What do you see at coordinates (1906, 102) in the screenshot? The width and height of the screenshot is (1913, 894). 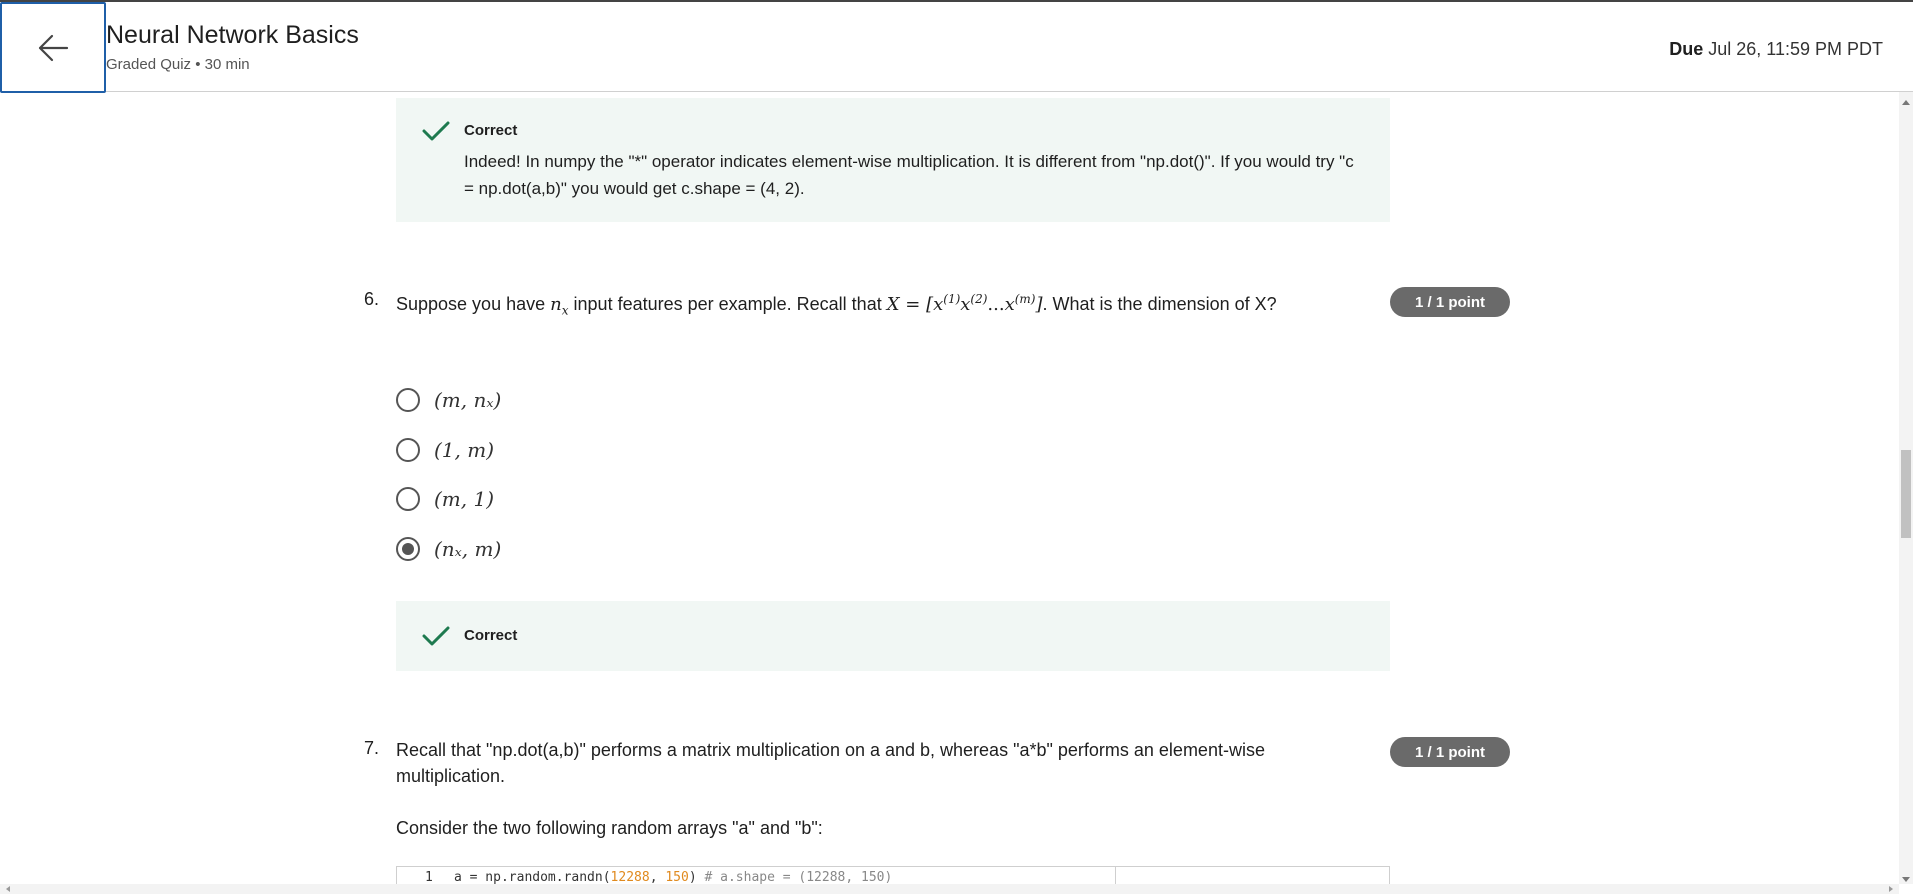 I see `scroll-up-icon` at bounding box center [1906, 102].